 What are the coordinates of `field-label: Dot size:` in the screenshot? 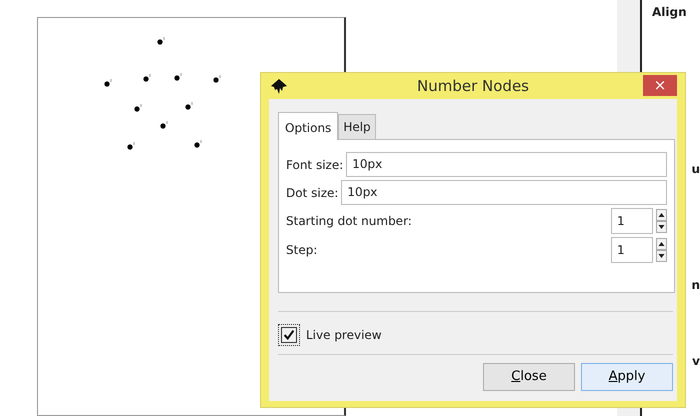 It's located at (312, 193).